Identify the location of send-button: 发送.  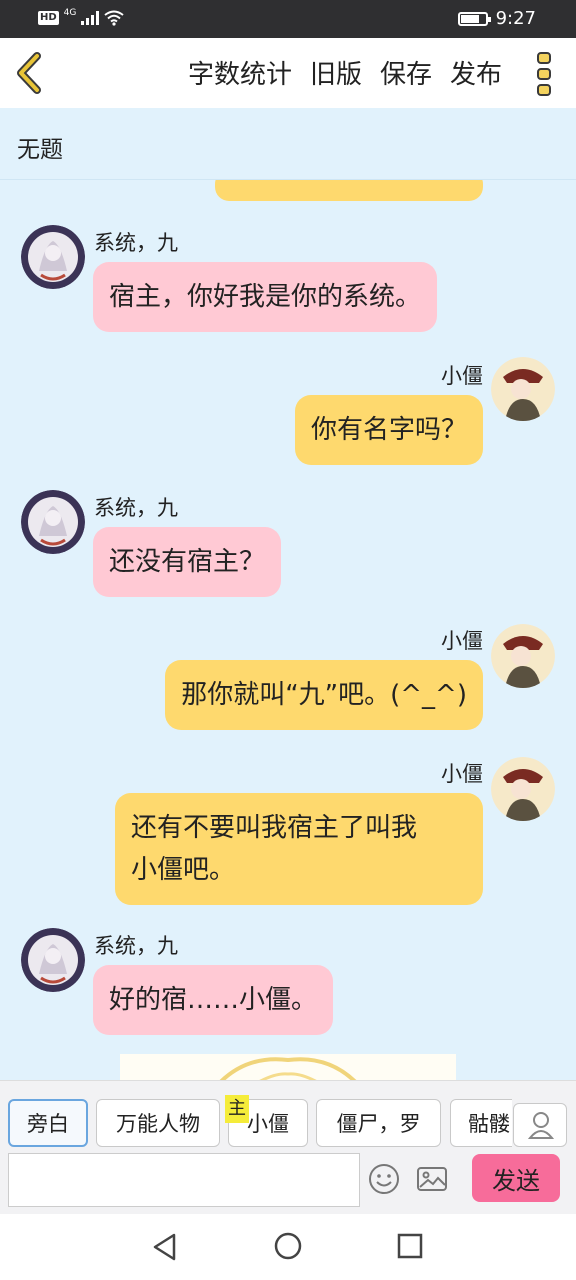
(516, 1178).